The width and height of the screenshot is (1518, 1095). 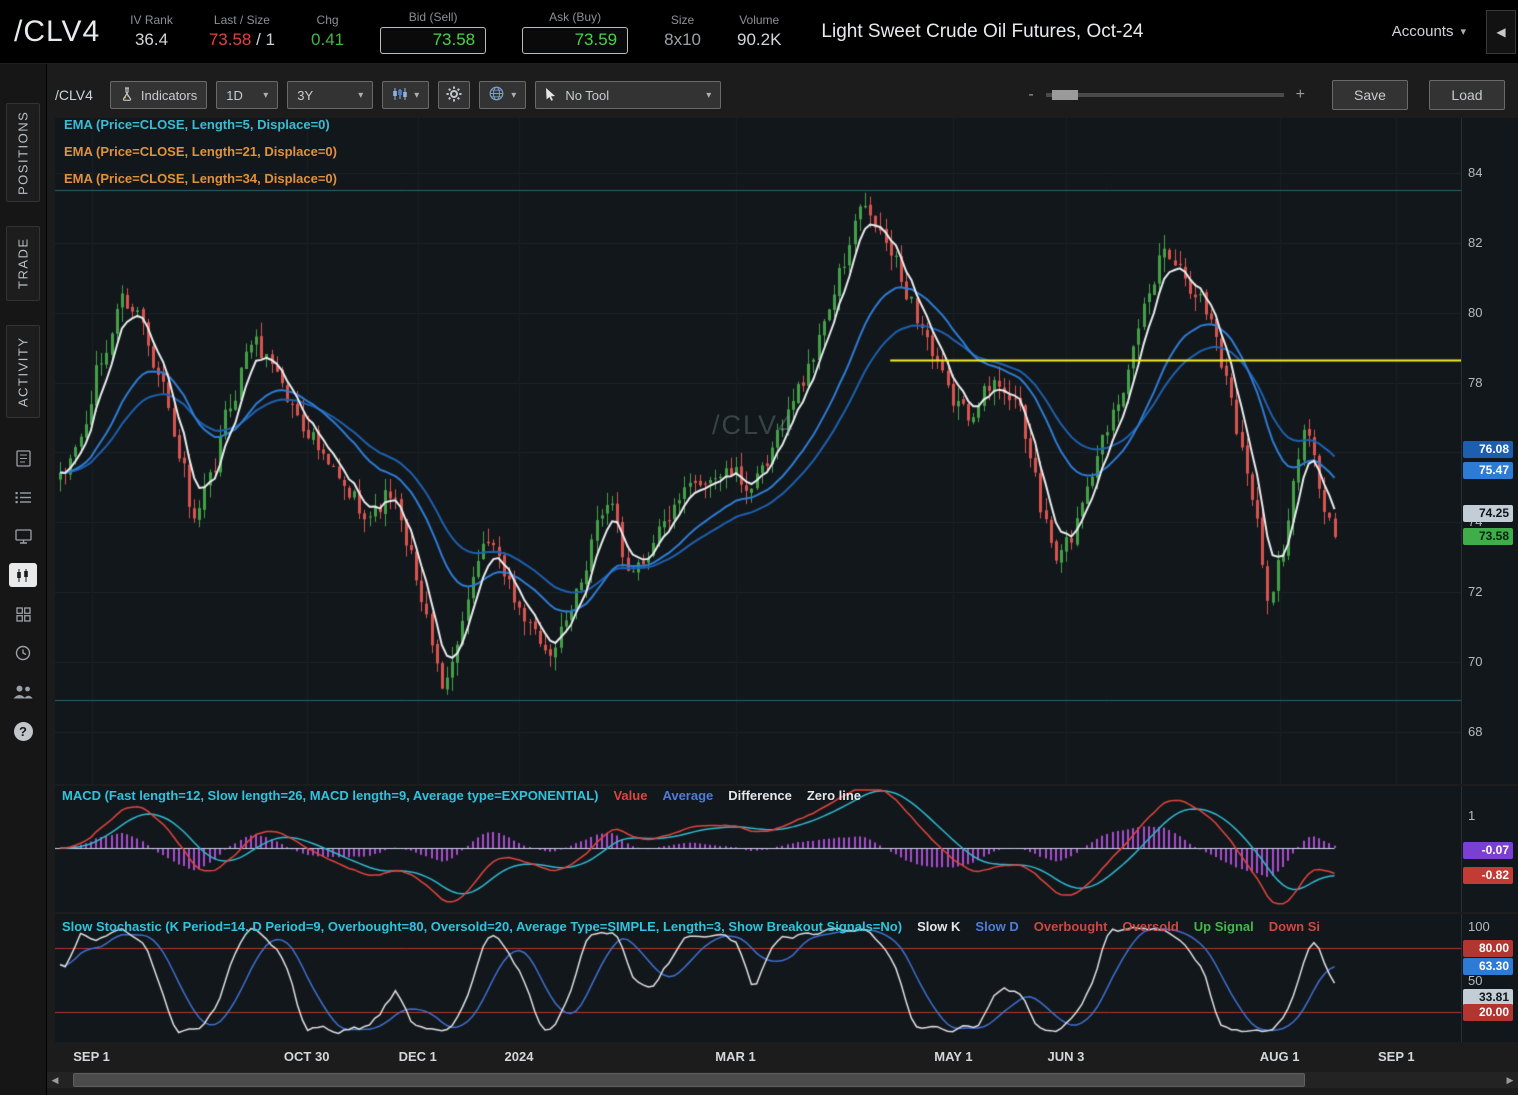 I want to click on chart-scrollbar: ◀ ▶, so click(x=782, y=1080).